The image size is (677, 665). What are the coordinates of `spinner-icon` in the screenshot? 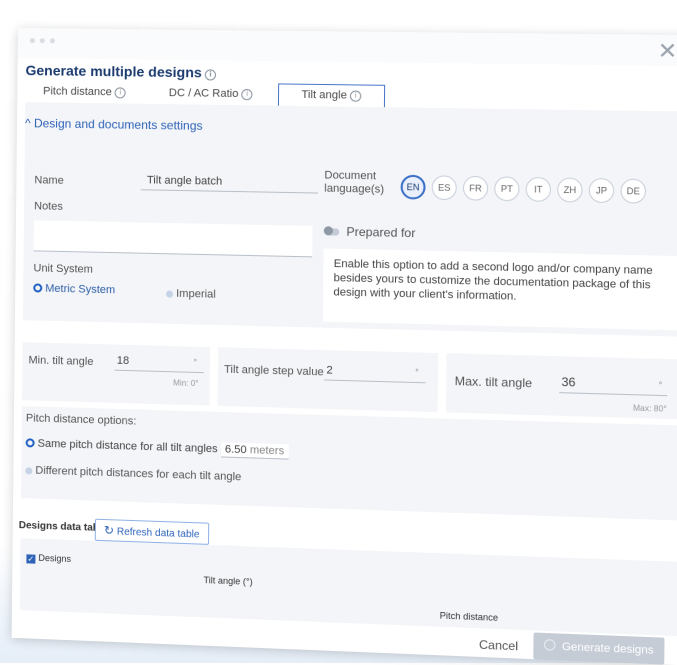 It's located at (549, 645).